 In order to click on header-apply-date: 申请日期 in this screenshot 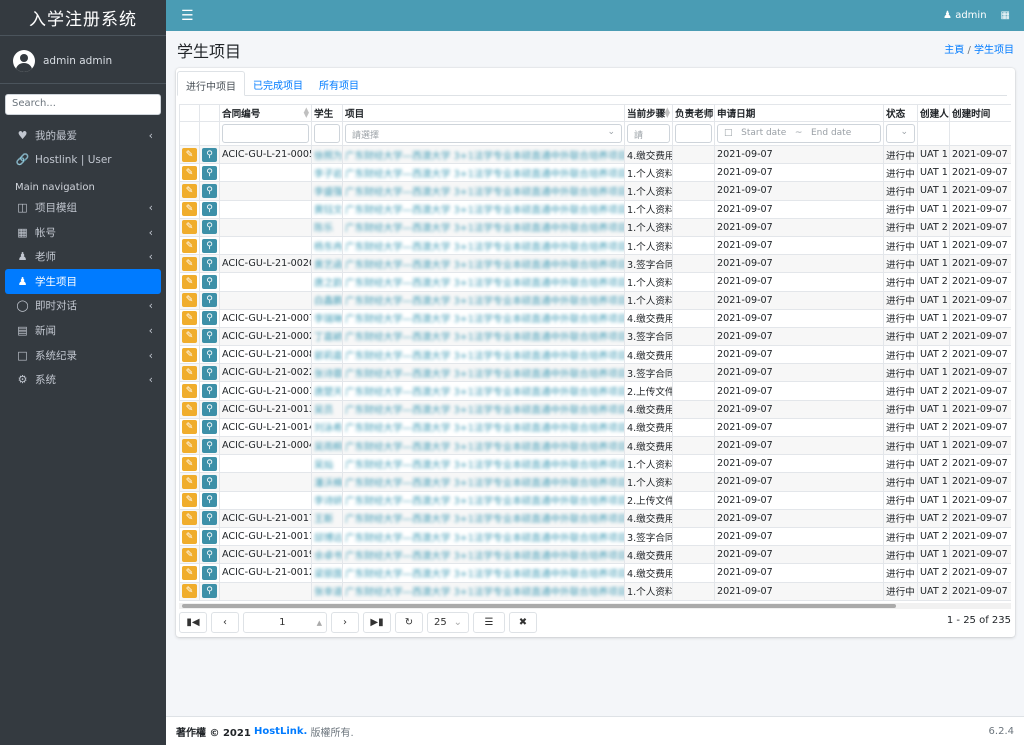, I will do `click(799, 113)`.